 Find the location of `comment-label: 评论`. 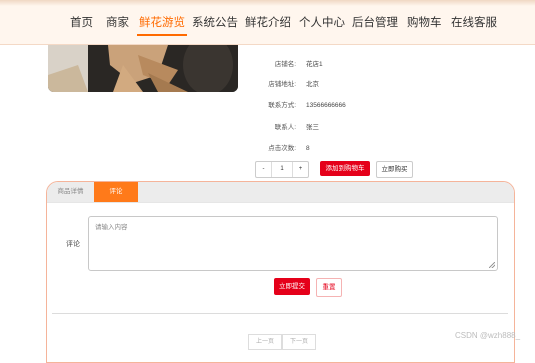

comment-label: 评论 is located at coordinates (73, 244).